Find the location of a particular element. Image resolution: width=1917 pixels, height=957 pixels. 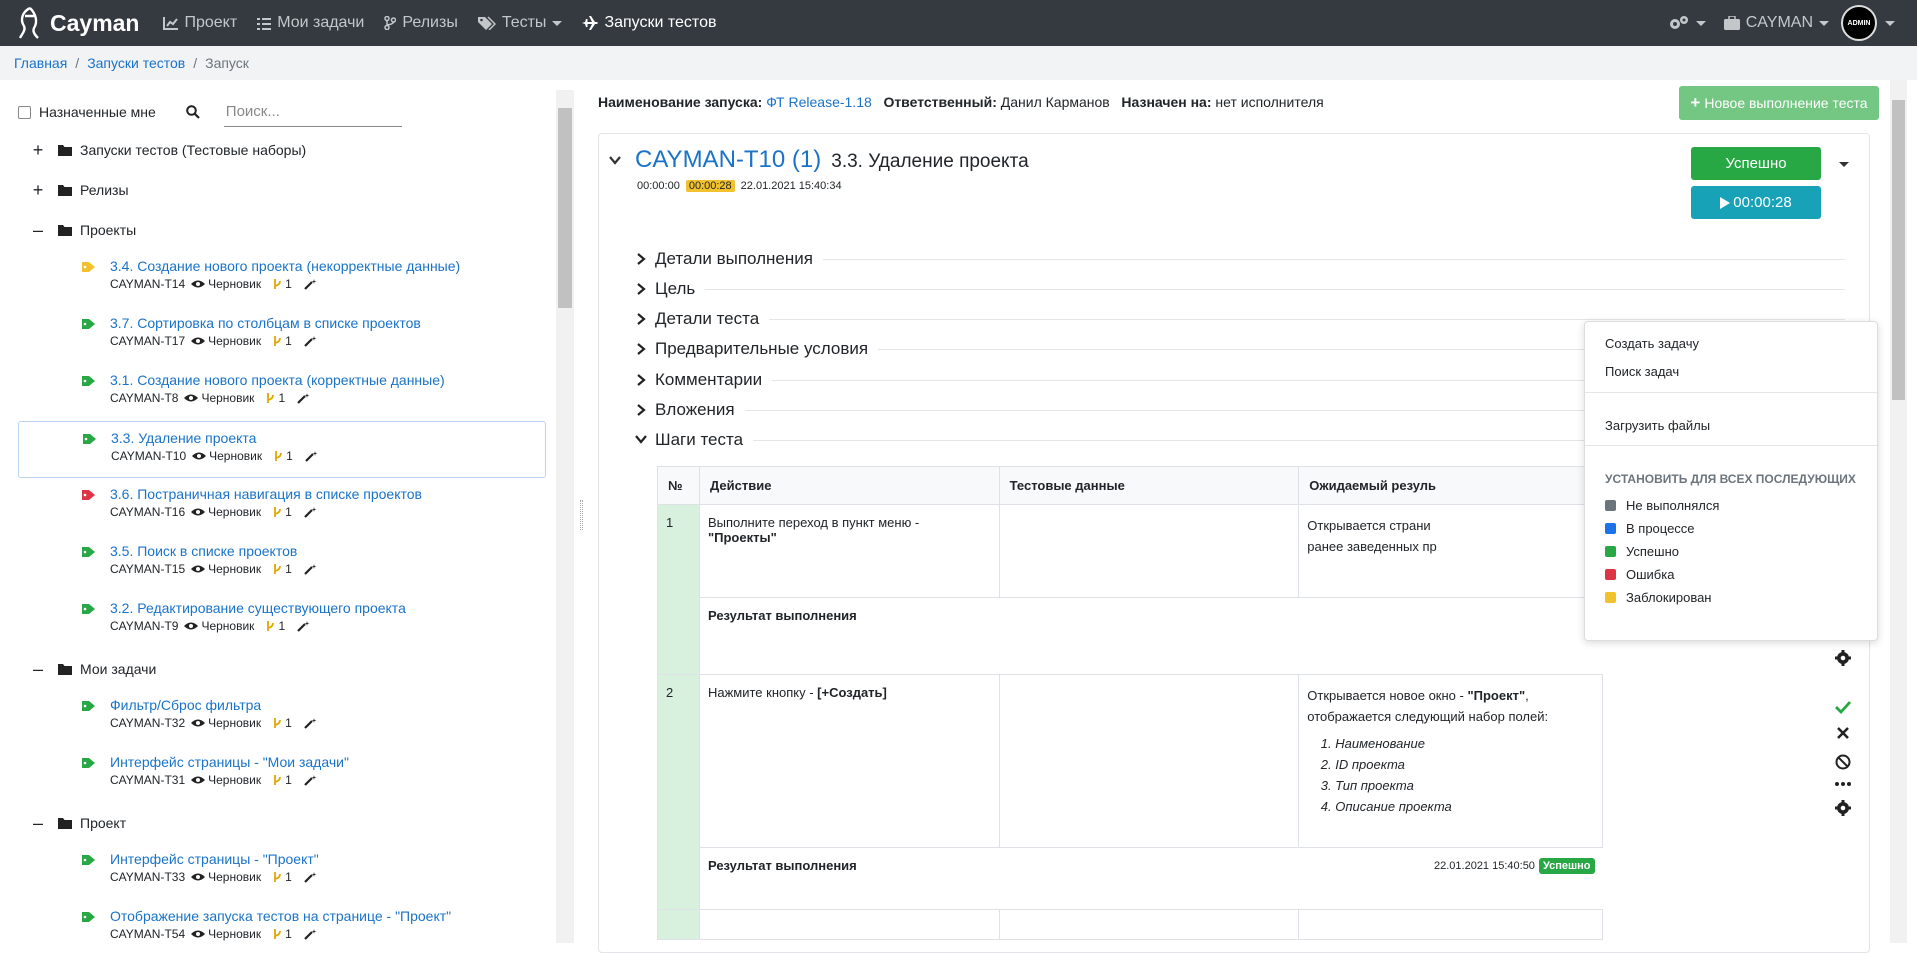

step-result-date: 22.01.2021 15:40:50 is located at coordinates (1484, 865).